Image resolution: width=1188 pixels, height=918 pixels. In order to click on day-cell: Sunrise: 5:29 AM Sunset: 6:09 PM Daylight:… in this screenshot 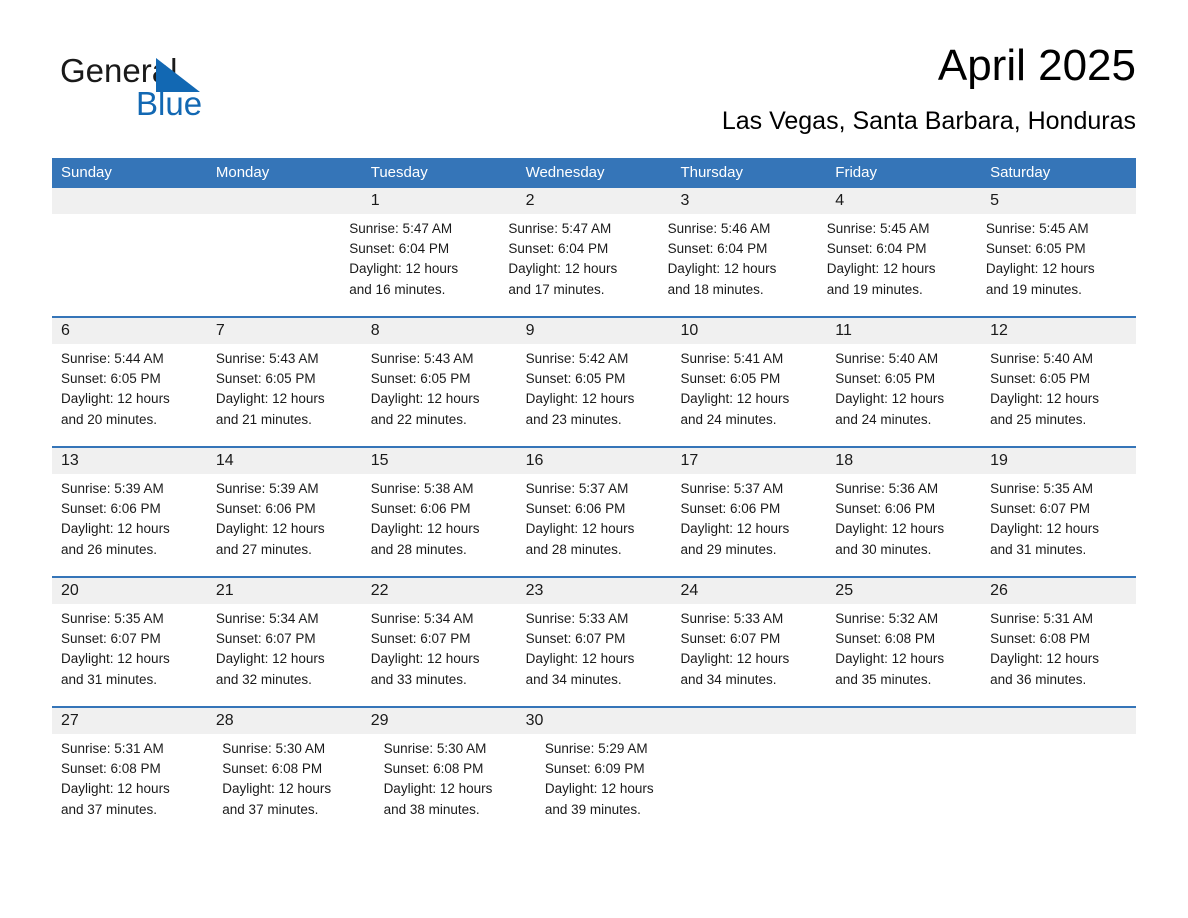, I will do `click(616, 785)`.